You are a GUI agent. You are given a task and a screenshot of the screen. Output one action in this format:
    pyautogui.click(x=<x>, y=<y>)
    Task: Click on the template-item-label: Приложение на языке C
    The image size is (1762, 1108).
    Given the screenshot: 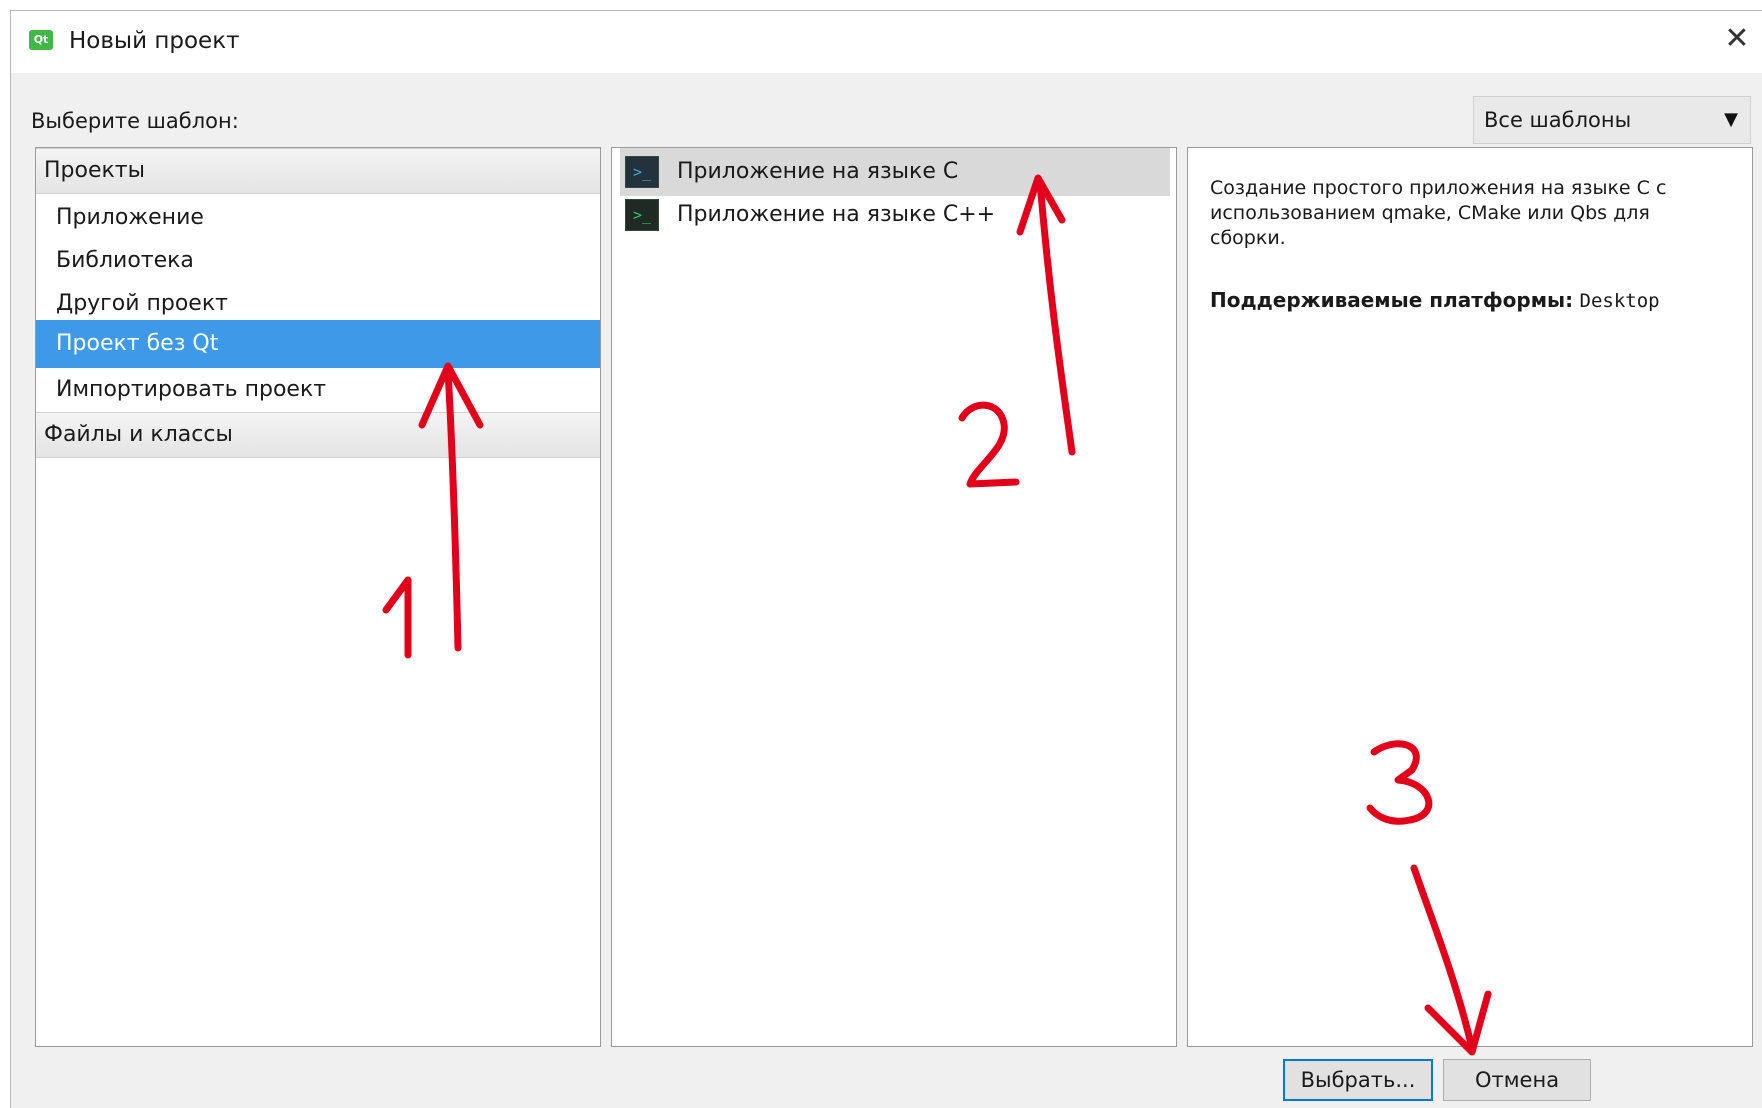 What is the action you would take?
    pyautogui.click(x=818, y=171)
    